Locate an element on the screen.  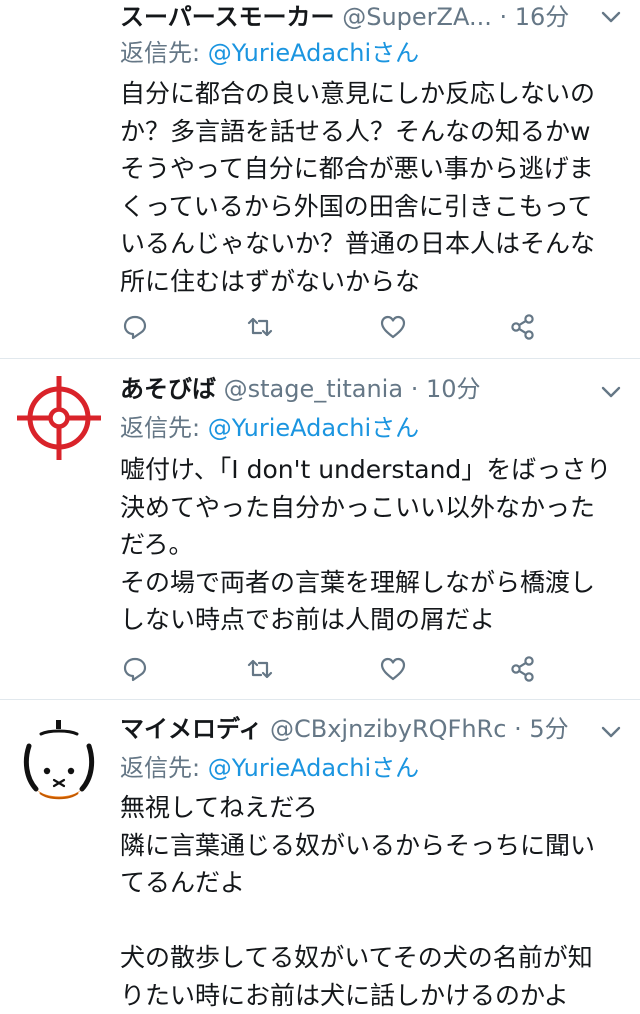
tweet-text-line: くっているから外国の田舎に引きこもって is located at coordinates (372, 207).